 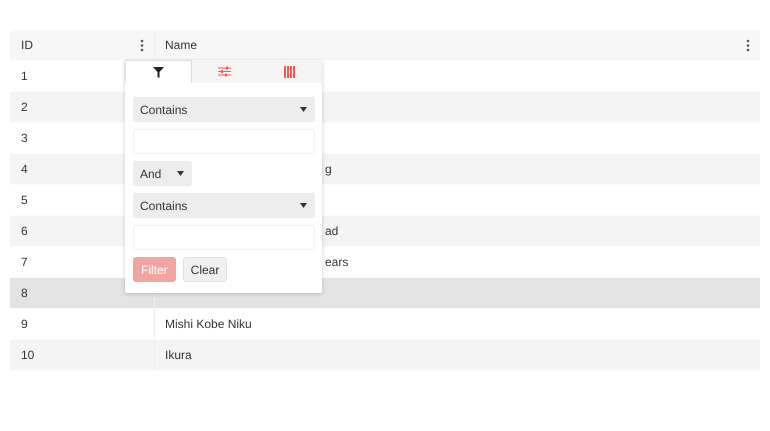 I want to click on table-cell: ears, so click(x=336, y=262).